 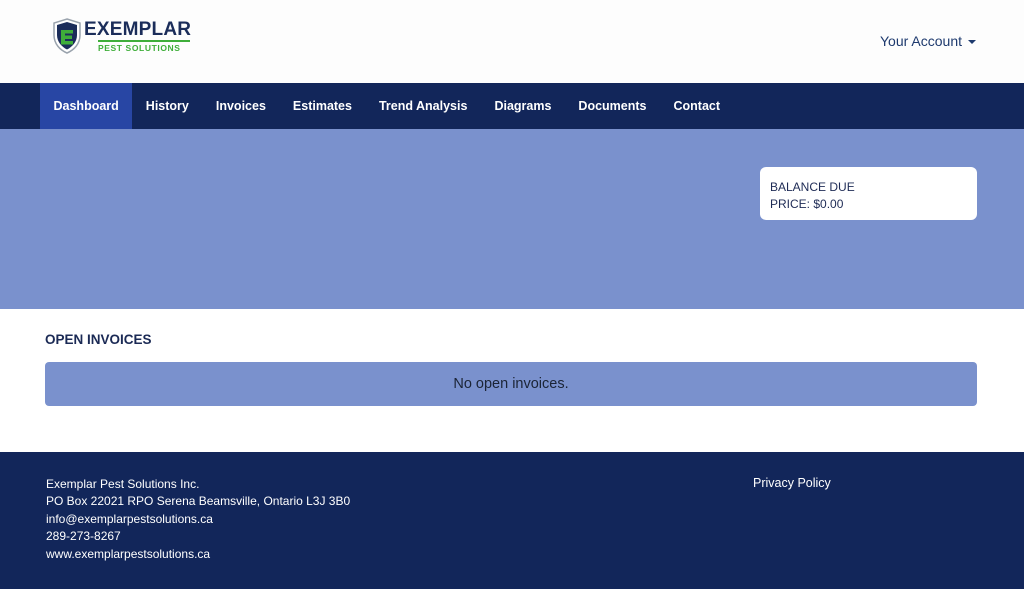 What do you see at coordinates (198, 554) in the screenshot?
I see `footer-website: www.exemplarpestsolutions.ca` at bounding box center [198, 554].